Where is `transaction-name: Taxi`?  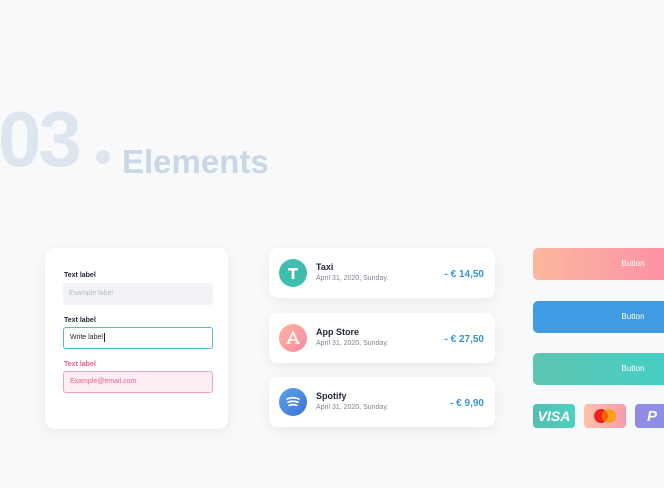 transaction-name: Taxi is located at coordinates (325, 267).